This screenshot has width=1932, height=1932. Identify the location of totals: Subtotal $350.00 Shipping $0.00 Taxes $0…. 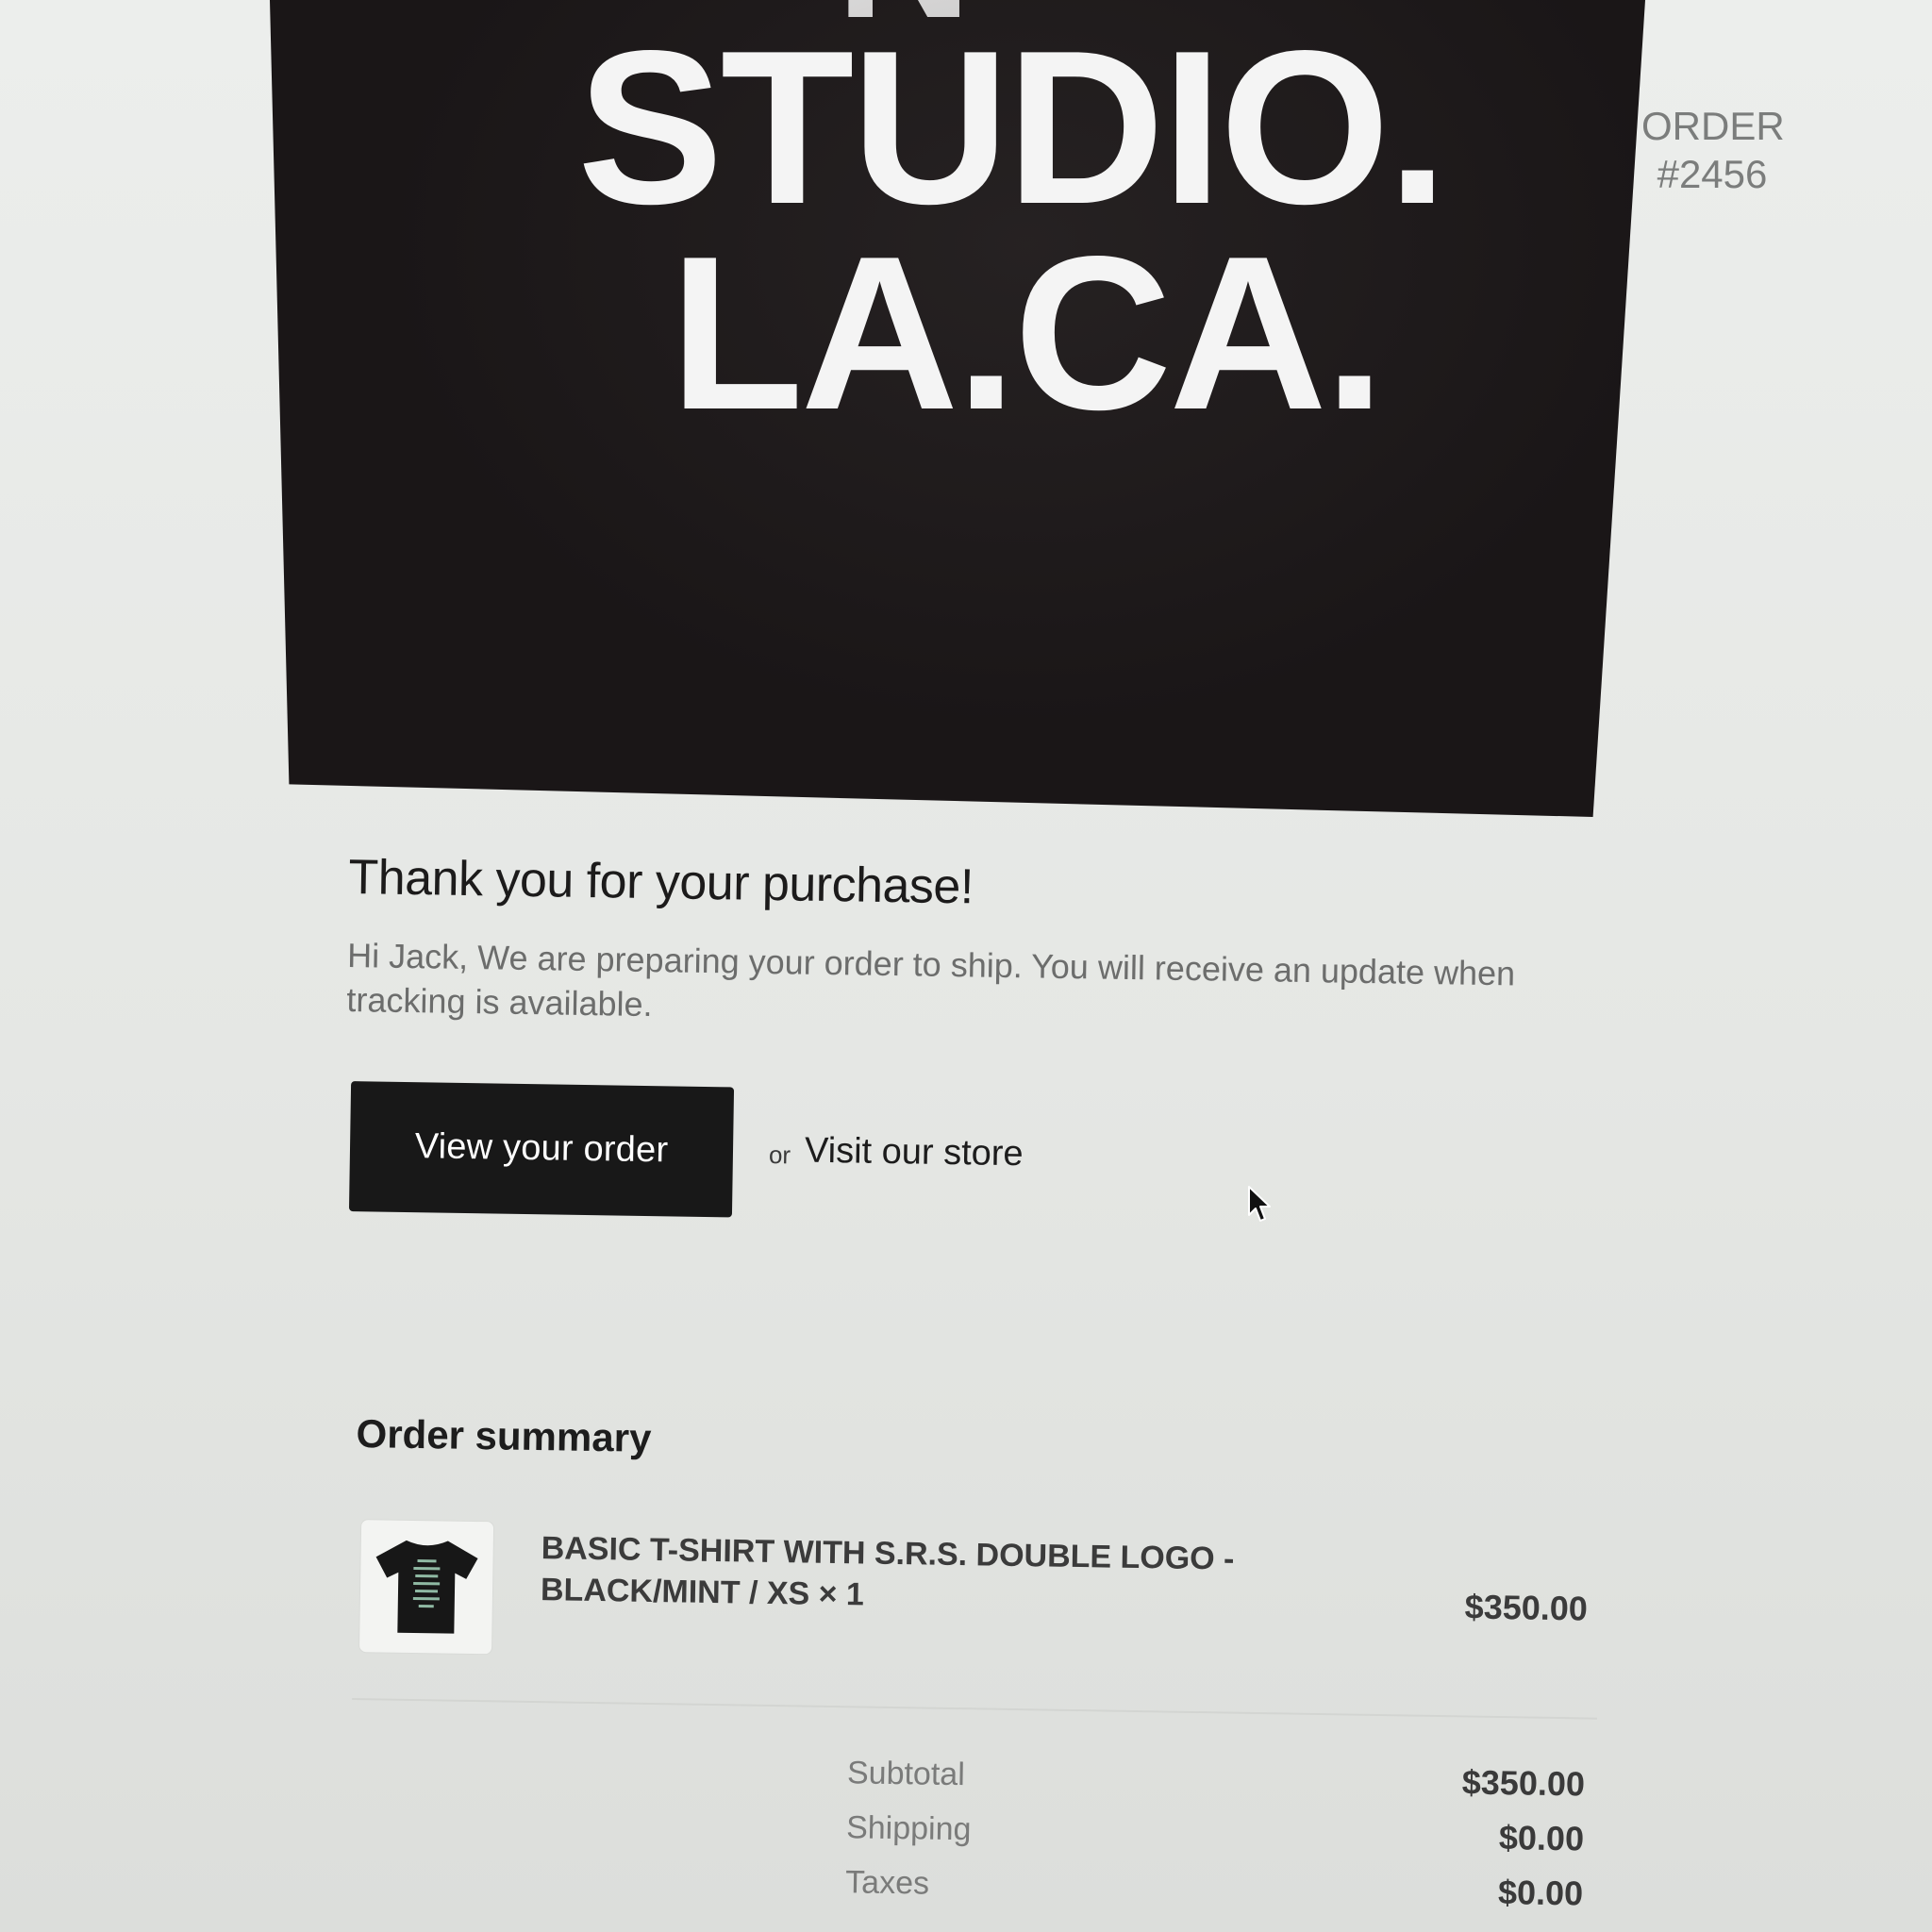
(1221, 1833).